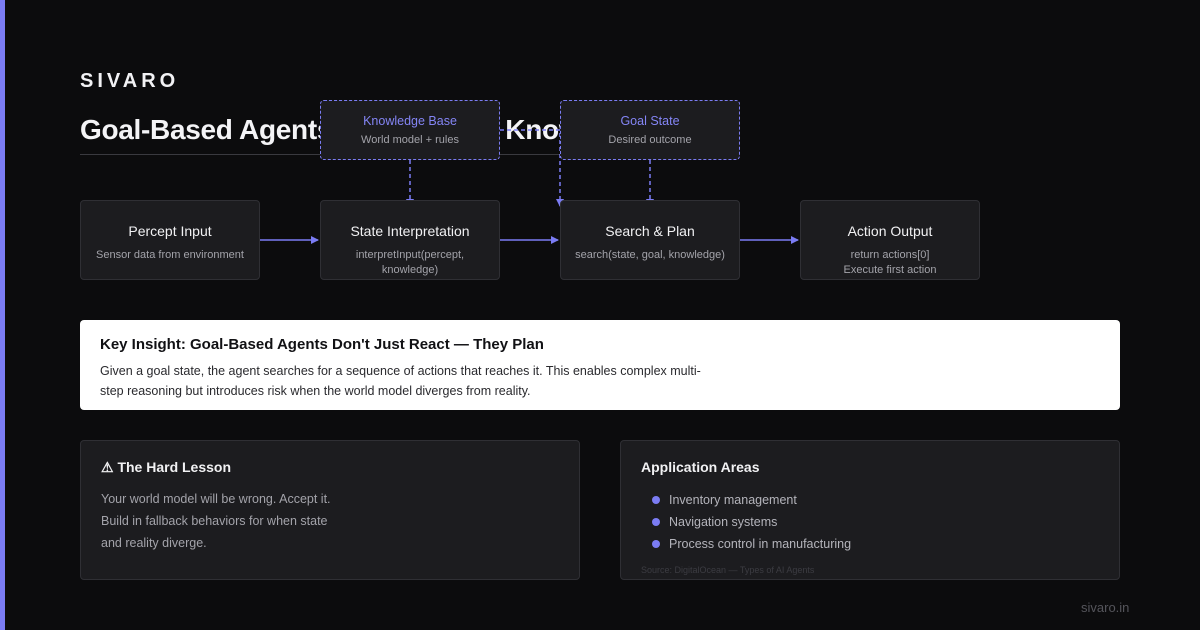  I want to click on node-title: Percept Input, so click(170, 231).